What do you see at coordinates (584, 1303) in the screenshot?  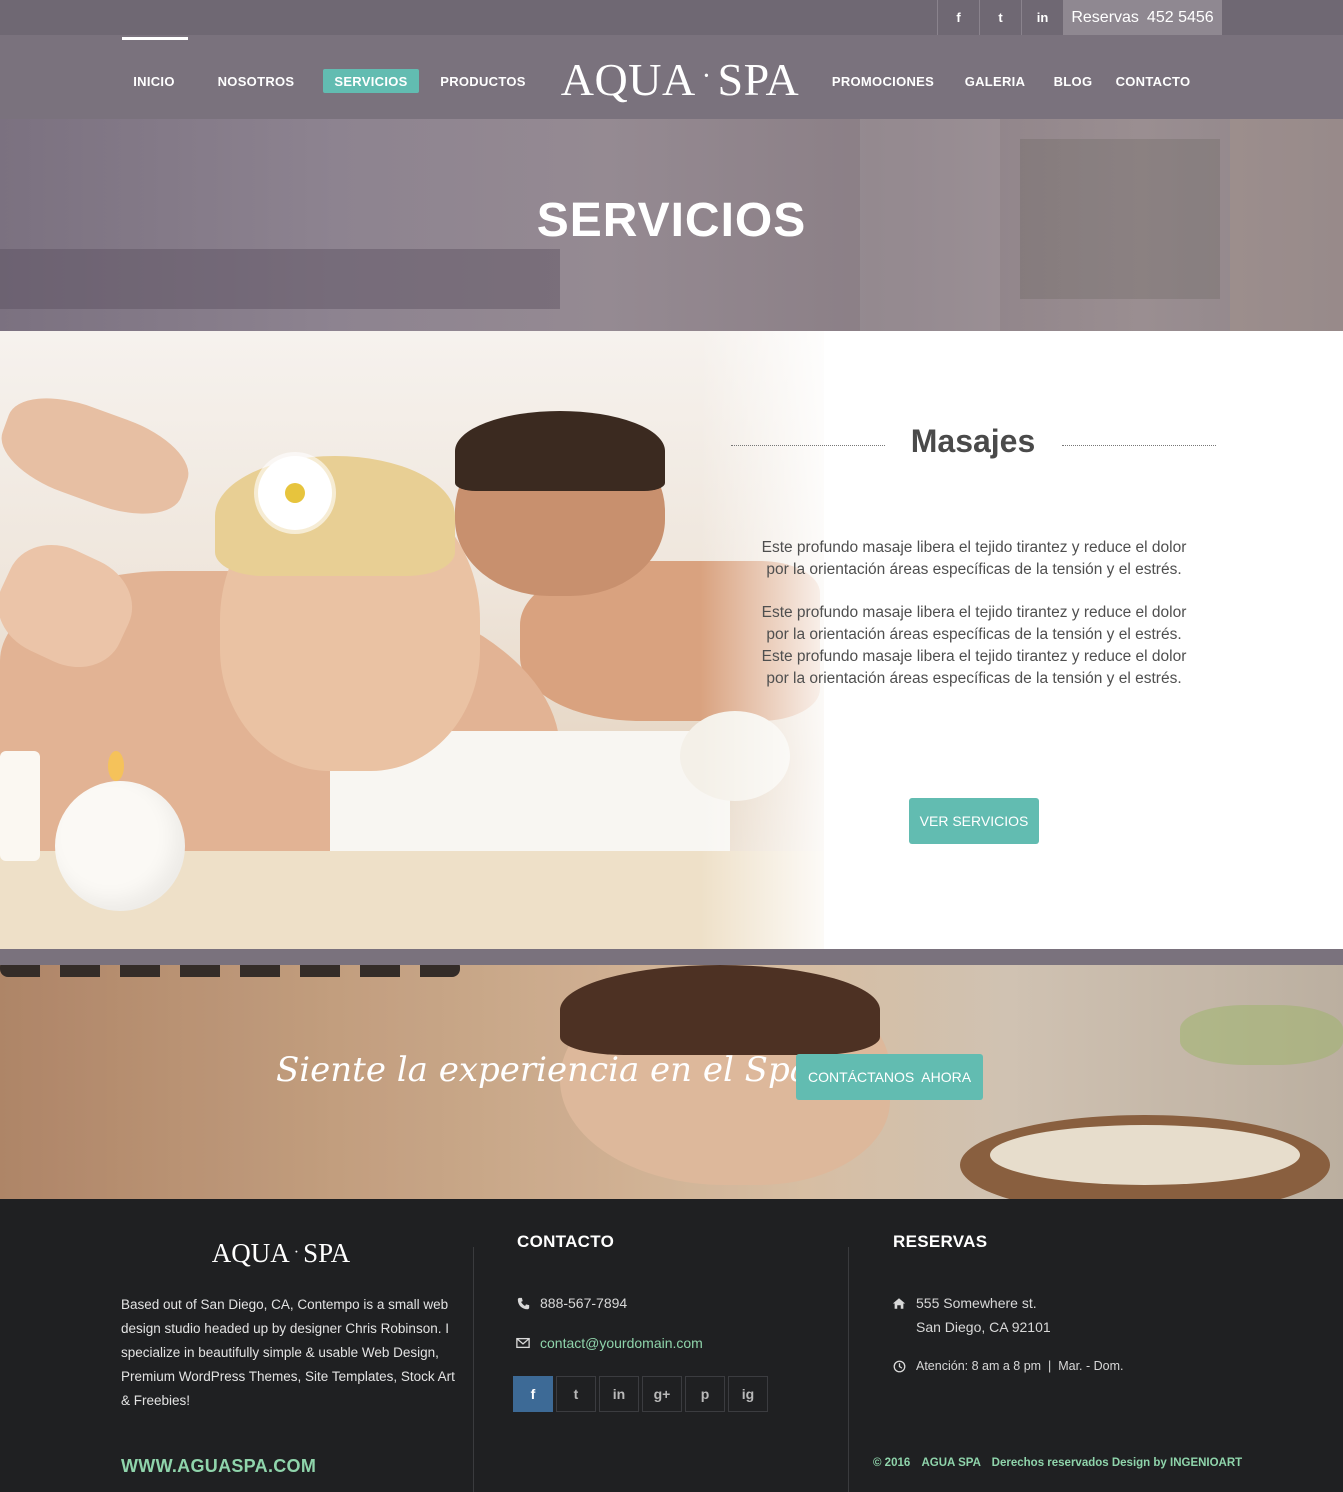 I see `phone-number: 888-567-7894` at bounding box center [584, 1303].